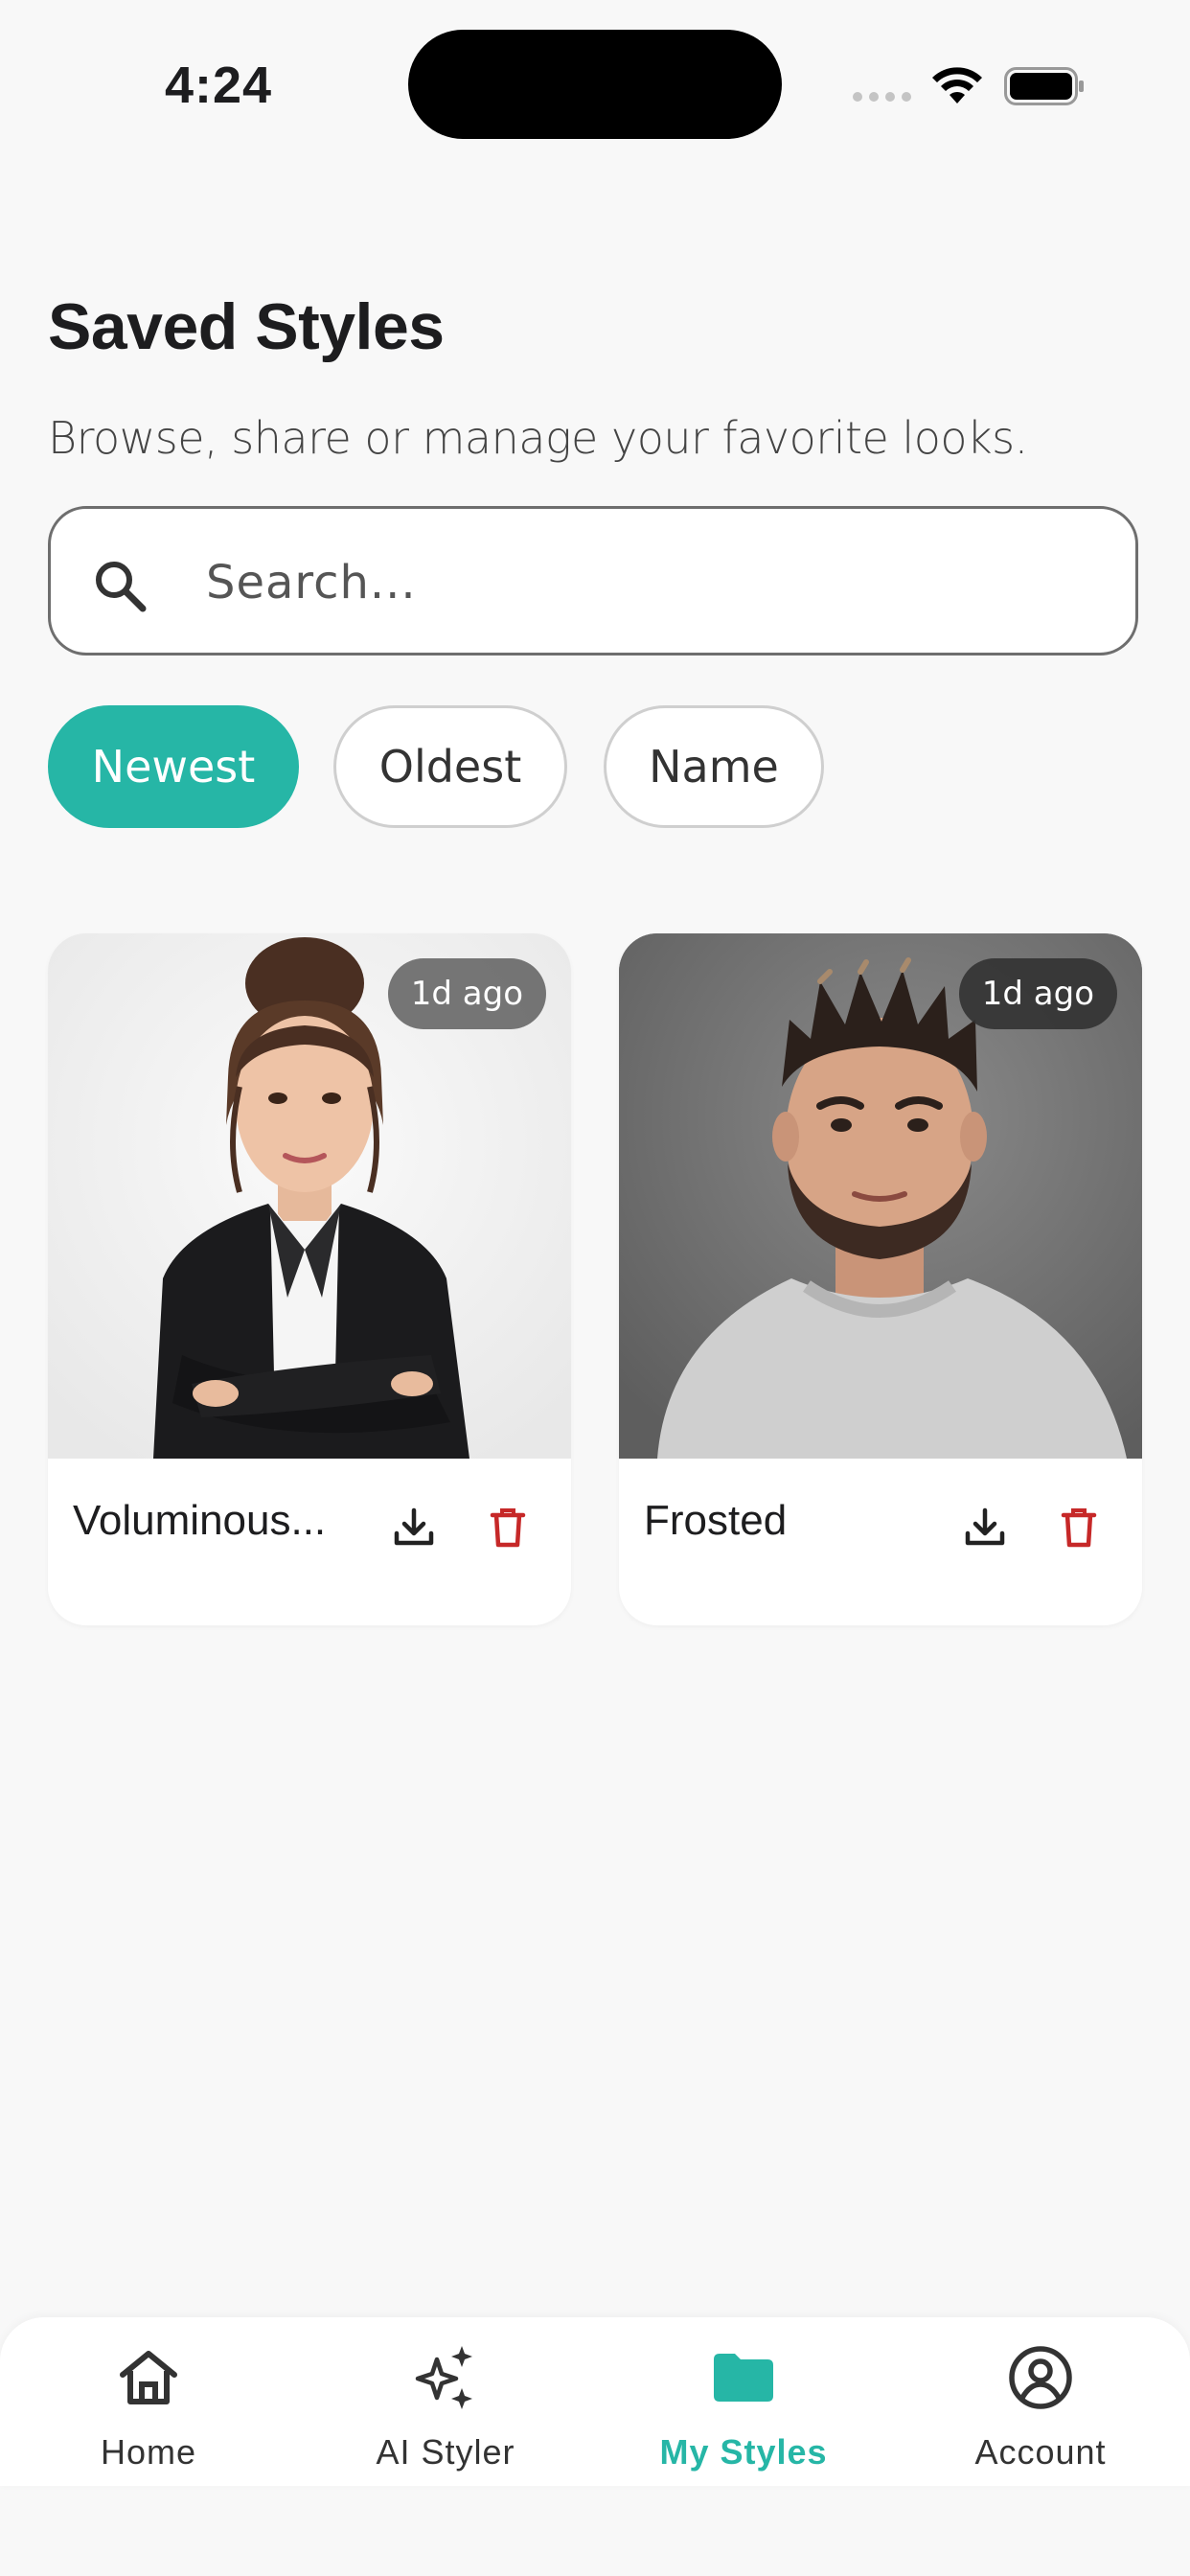  I want to click on nav-item-account: Account, so click(1040, 2401).